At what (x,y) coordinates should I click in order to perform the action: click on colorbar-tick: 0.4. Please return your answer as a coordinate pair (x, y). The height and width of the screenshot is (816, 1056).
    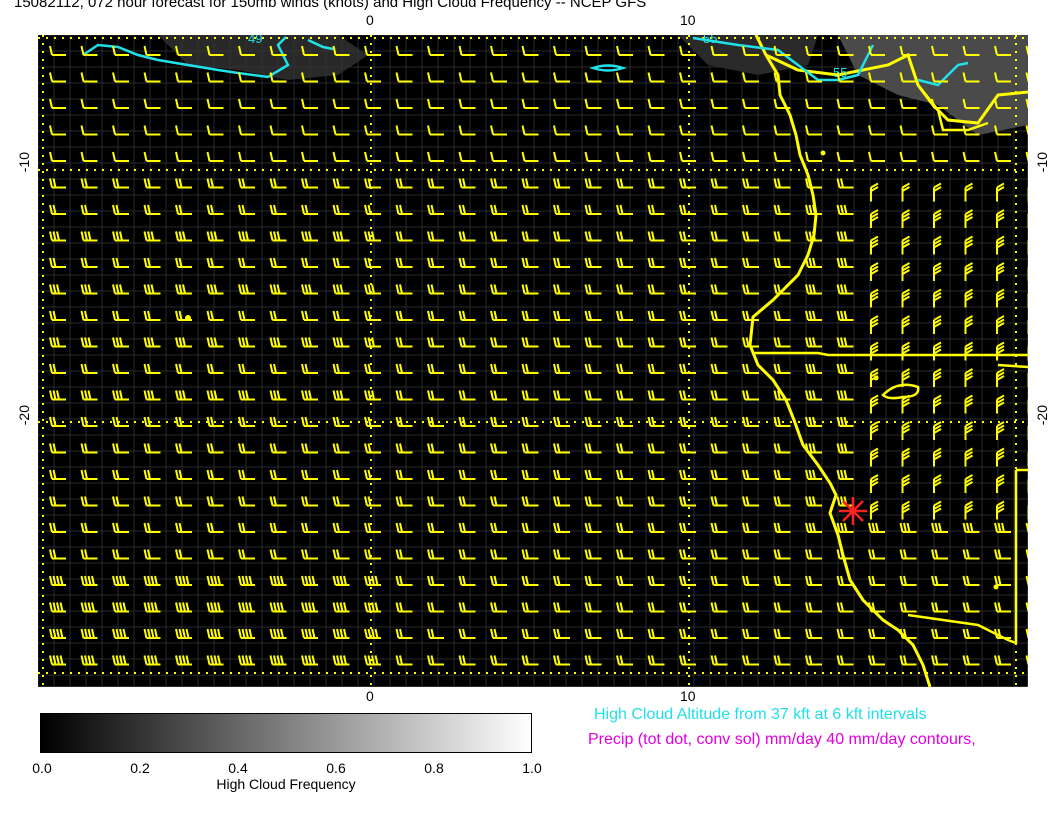
    Looking at the image, I should click on (238, 768).